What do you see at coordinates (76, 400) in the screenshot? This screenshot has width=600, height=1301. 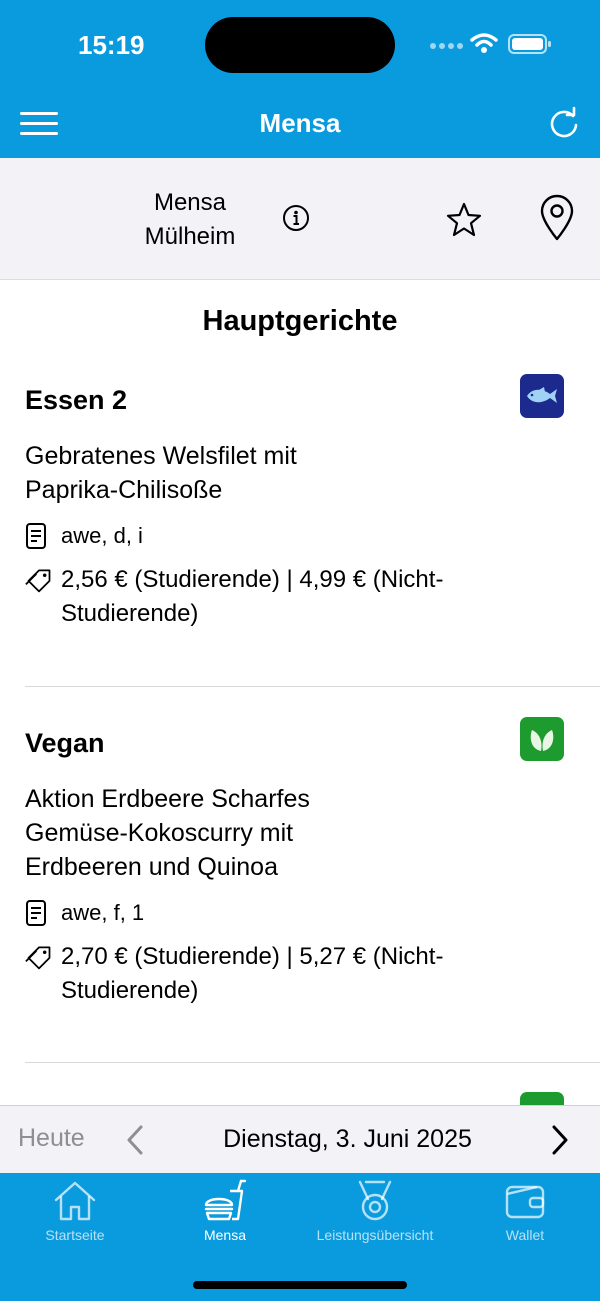 I see `meal-name: Essen 2` at bounding box center [76, 400].